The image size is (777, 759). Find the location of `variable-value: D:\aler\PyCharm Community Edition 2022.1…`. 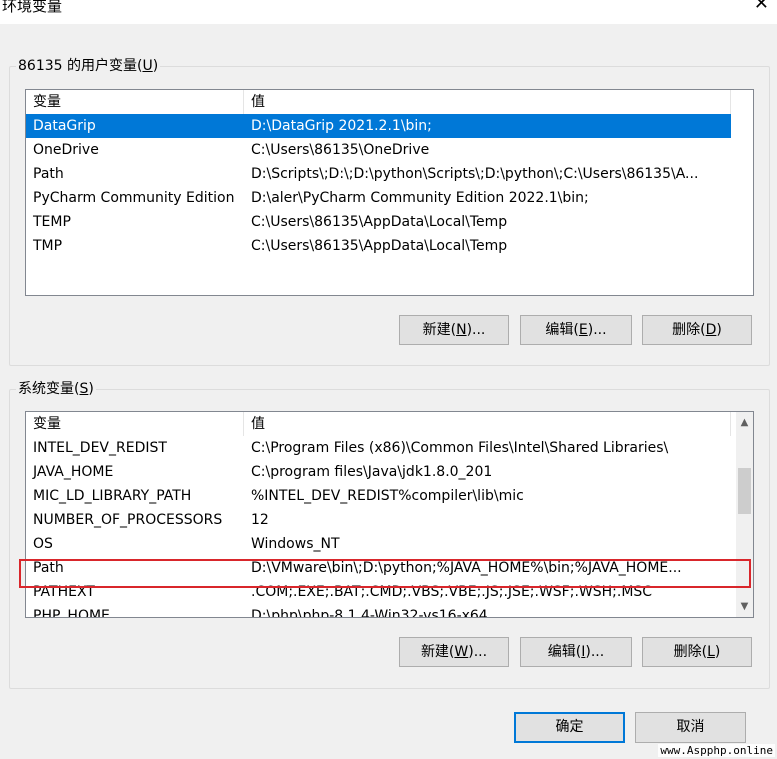

variable-value: D:\aler\PyCharm Community Edition 2022.1… is located at coordinates (420, 198).